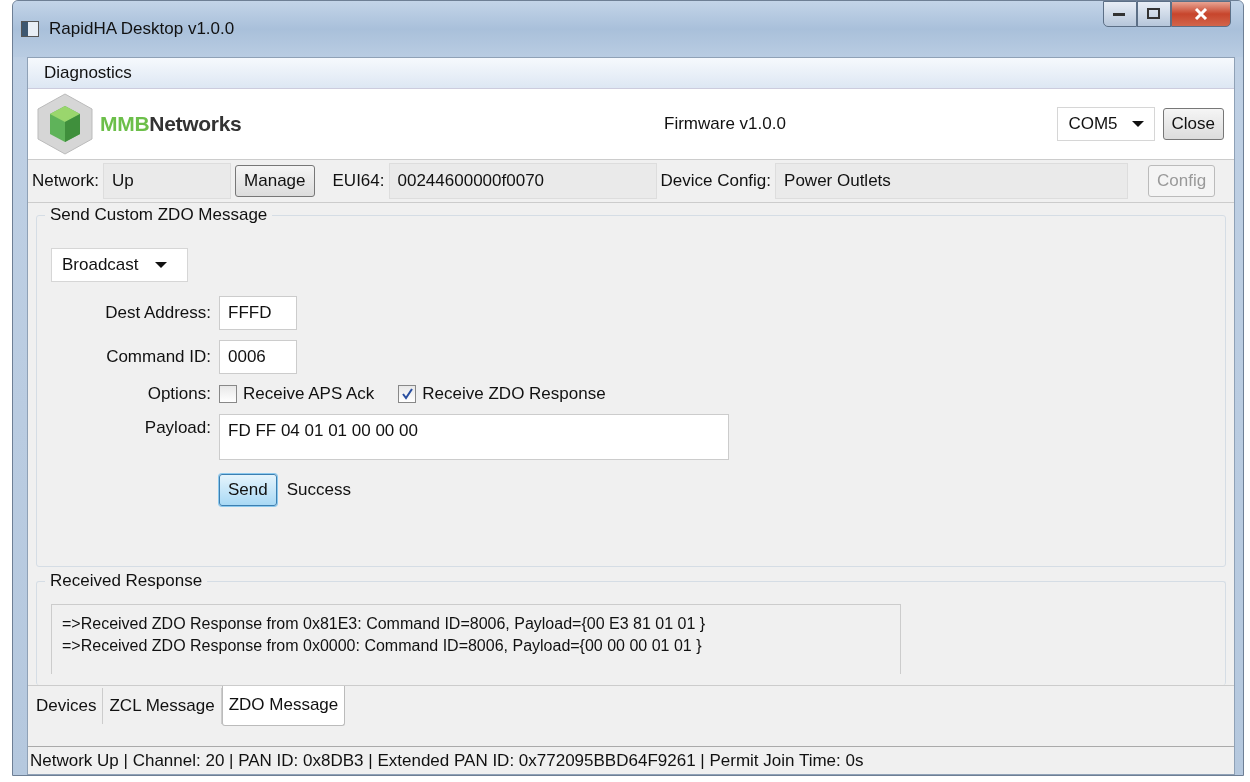  Describe the element at coordinates (502, 394) in the screenshot. I see `option-checkbox: Receive ZDO Response` at that location.